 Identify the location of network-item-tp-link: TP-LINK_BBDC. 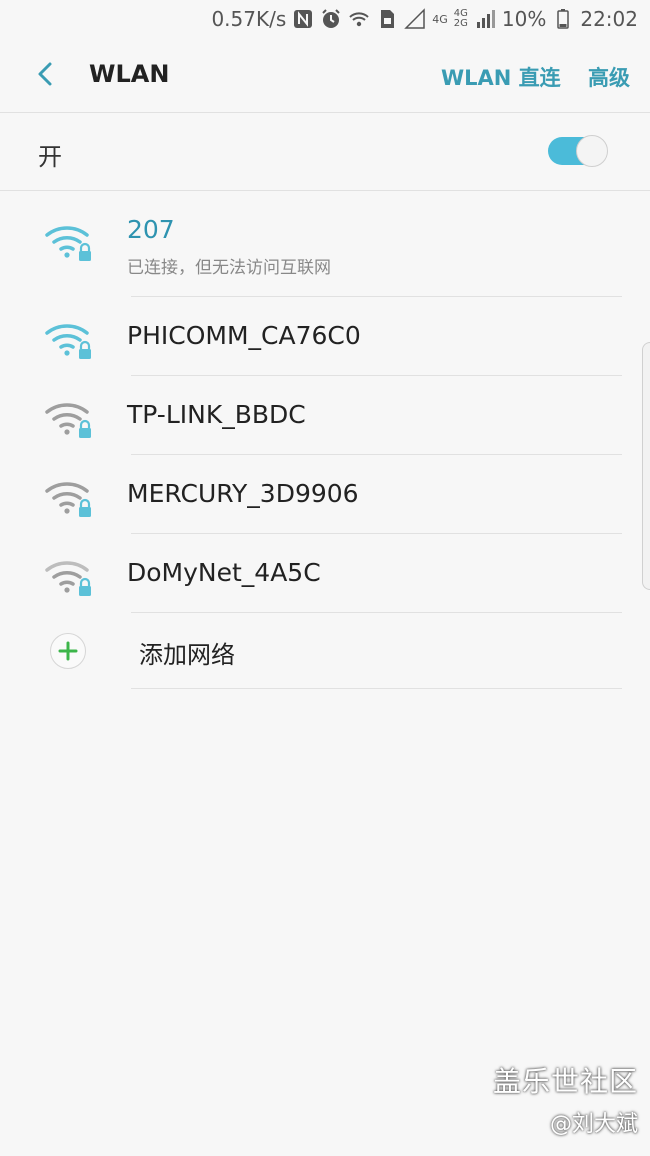
(325, 415).